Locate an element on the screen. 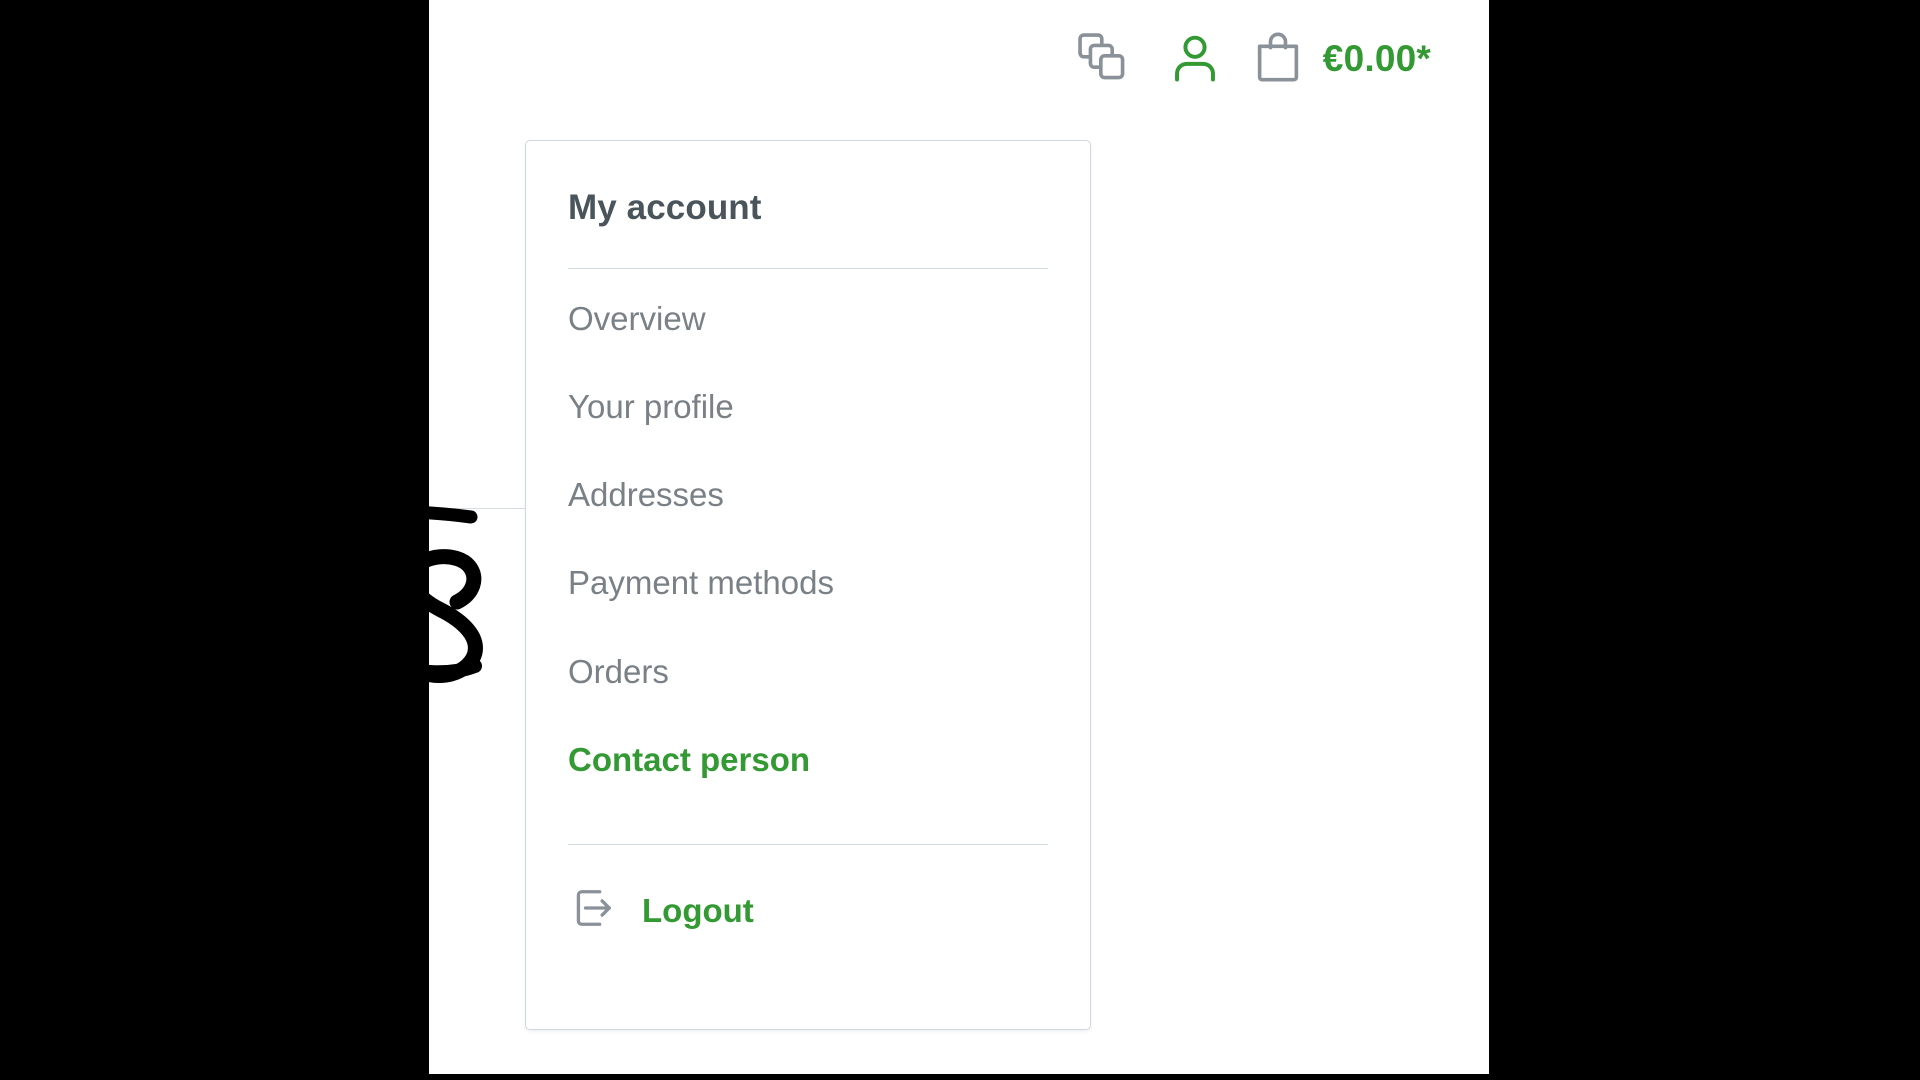  account-button is located at coordinates (1195, 59).